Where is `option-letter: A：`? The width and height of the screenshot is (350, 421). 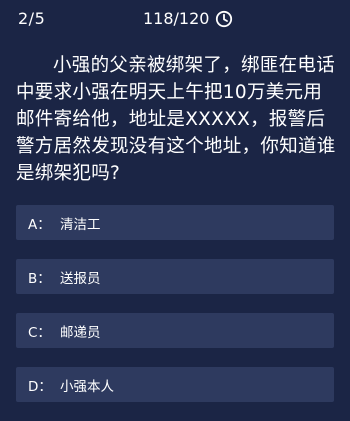
option-letter: A： is located at coordinates (39, 224).